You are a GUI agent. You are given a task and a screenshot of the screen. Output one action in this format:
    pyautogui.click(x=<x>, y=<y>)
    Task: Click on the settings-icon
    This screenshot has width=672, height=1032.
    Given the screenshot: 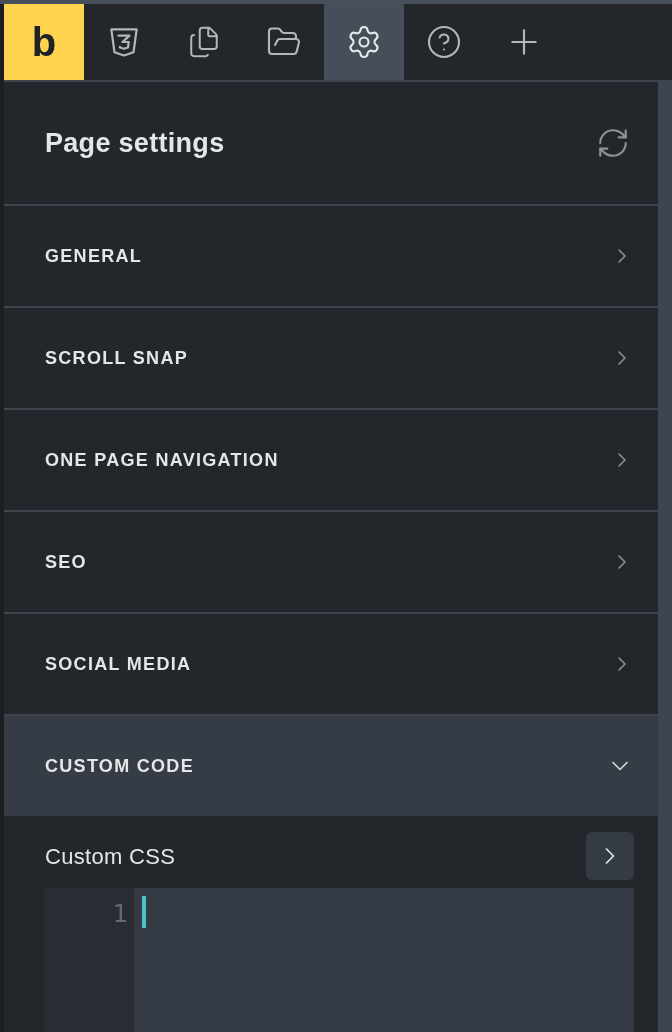 What is the action you would take?
    pyautogui.click(x=364, y=42)
    